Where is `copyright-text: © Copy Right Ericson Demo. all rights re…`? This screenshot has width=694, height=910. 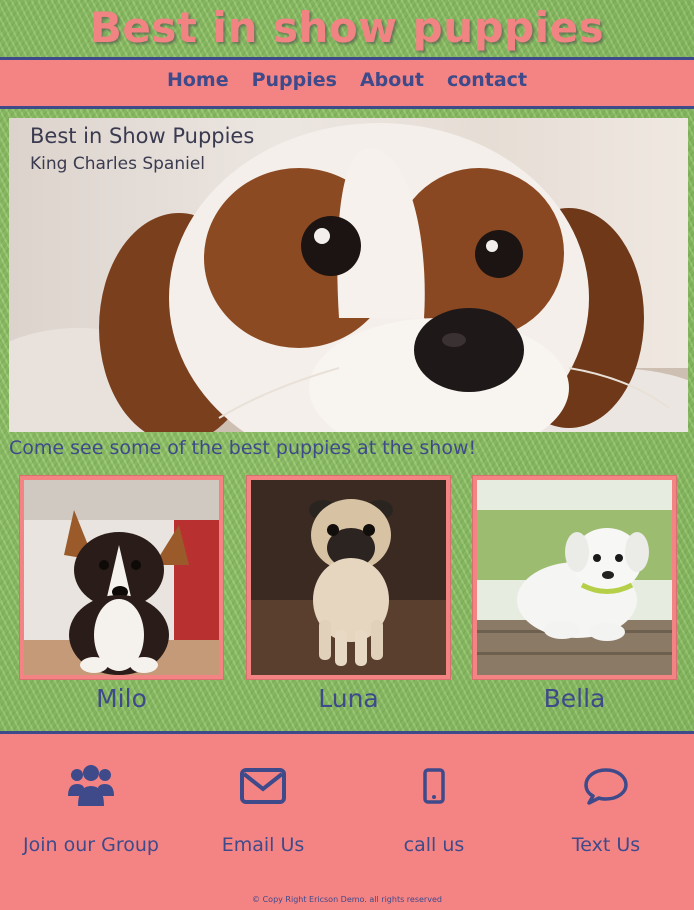 copyright-text: © Copy Right Ericson Demo. all rights re… is located at coordinates (347, 899).